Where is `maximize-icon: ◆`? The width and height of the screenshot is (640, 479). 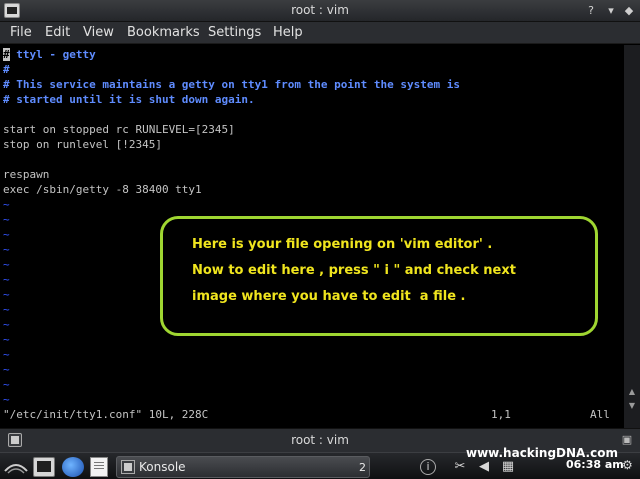 maximize-icon: ◆ is located at coordinates (629, 11).